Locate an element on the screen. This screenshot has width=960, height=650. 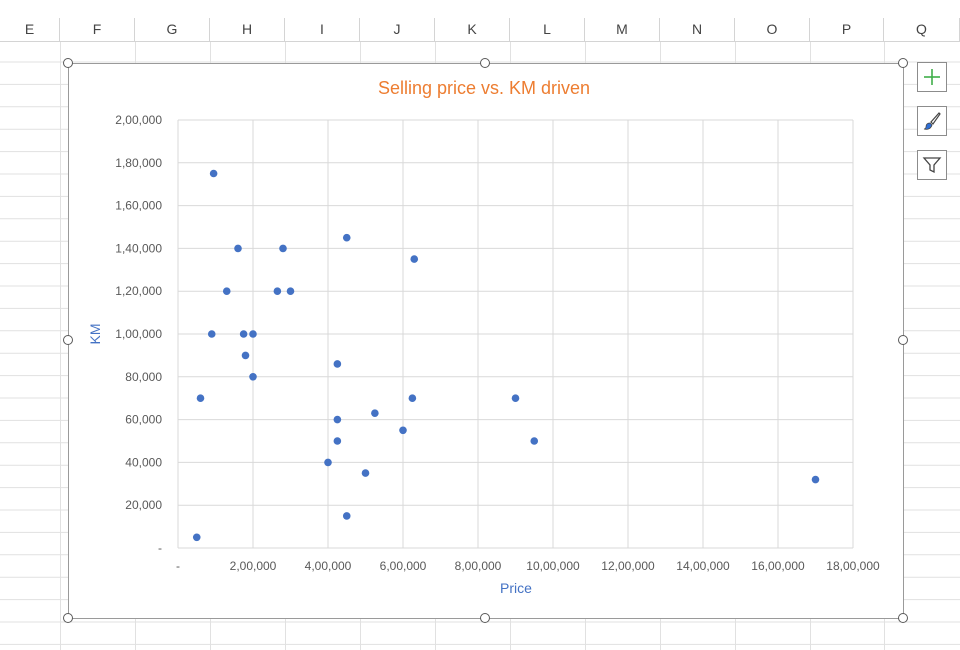
resize-handle-middle-left is located at coordinates (68, 340).